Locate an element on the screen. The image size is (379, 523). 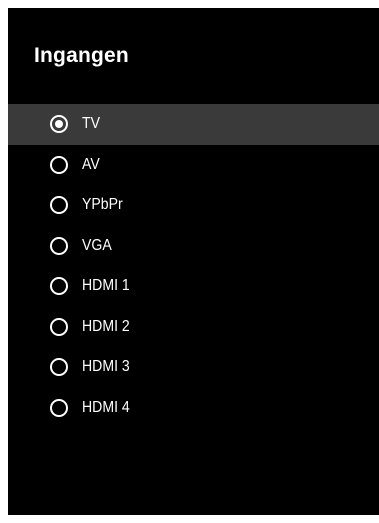
radio-dot-icon is located at coordinates (59, 124).